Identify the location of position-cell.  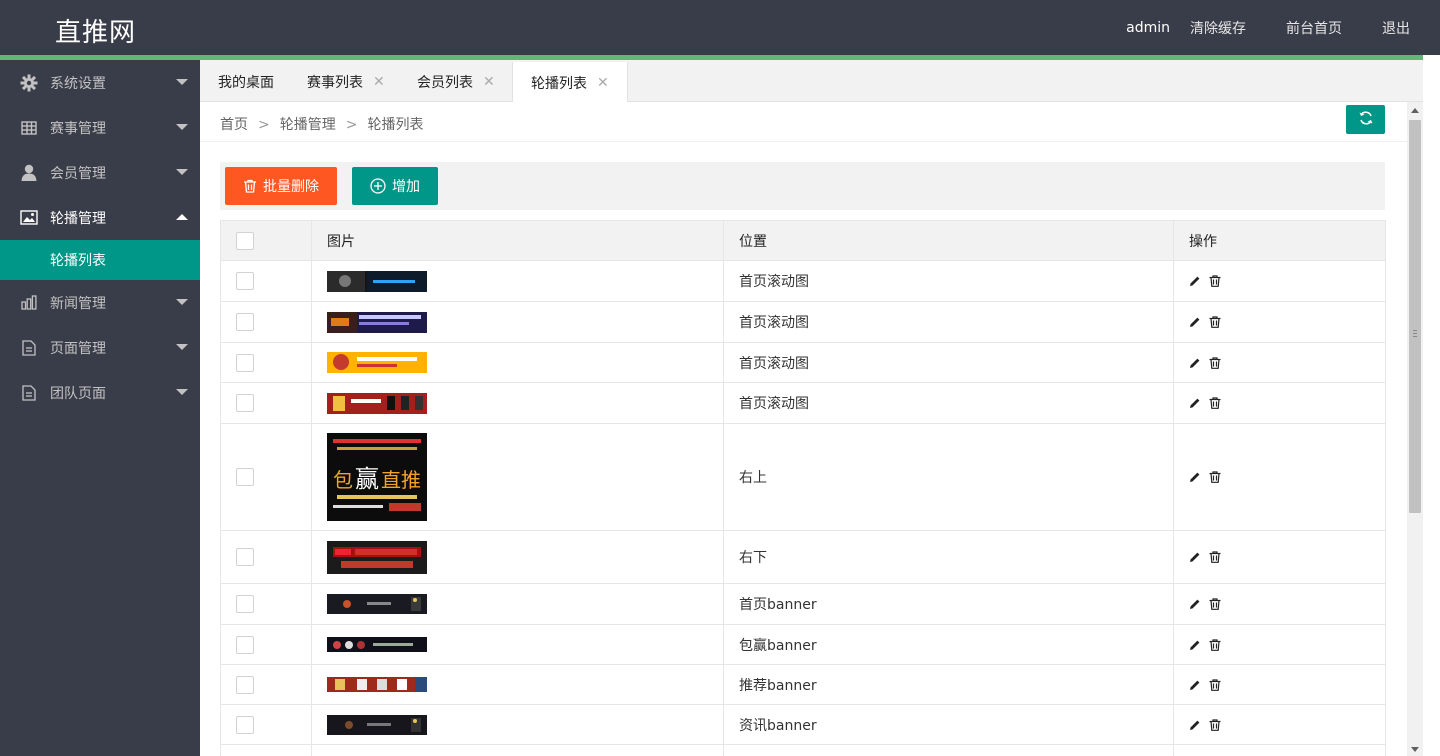
(948, 750).